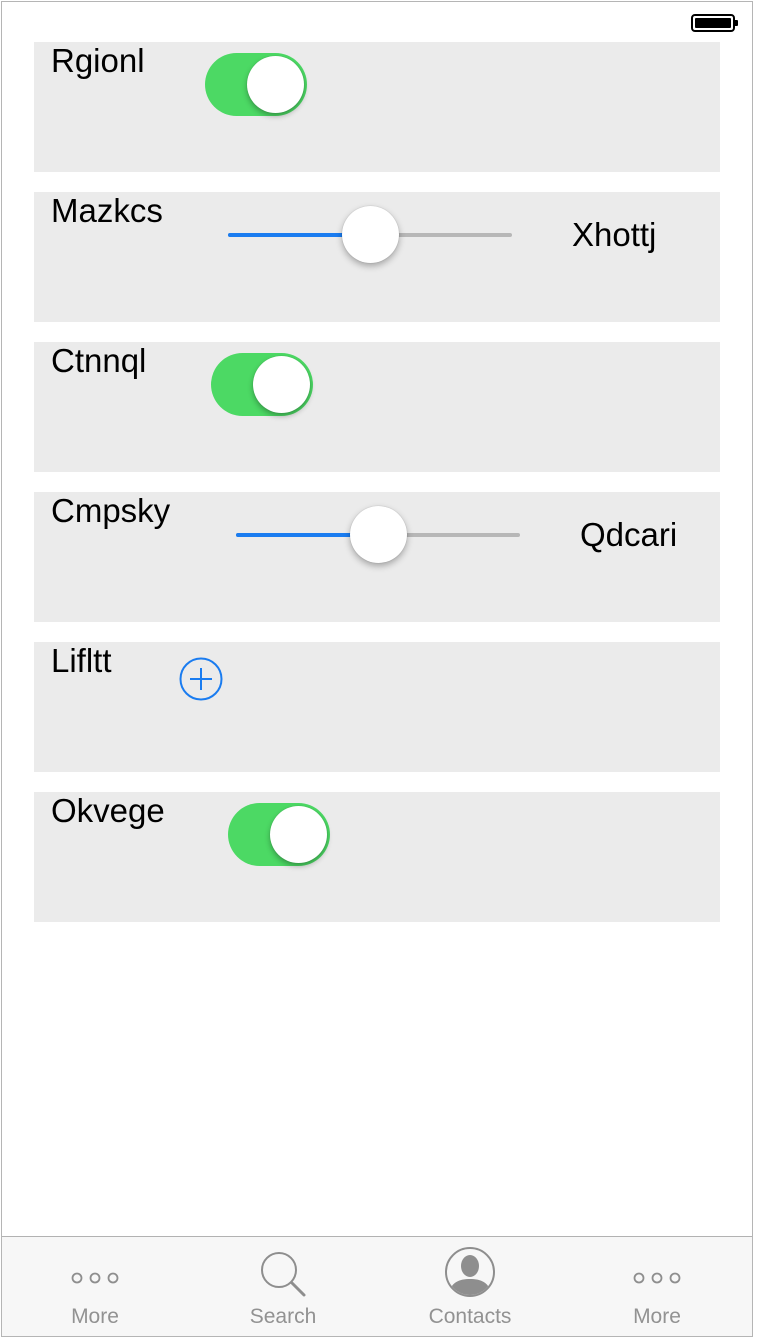  I want to click on row-label: Rgionl, so click(98, 60).